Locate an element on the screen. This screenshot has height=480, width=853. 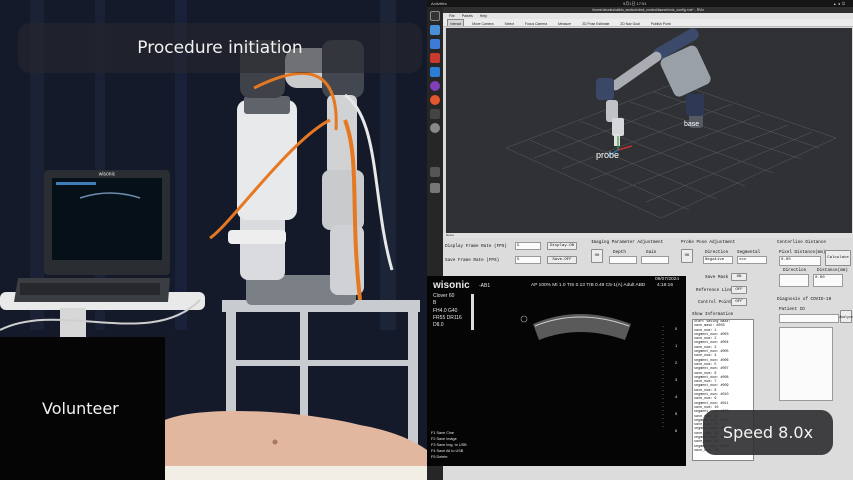
display-fps-input: 5 is located at coordinates (528, 246).